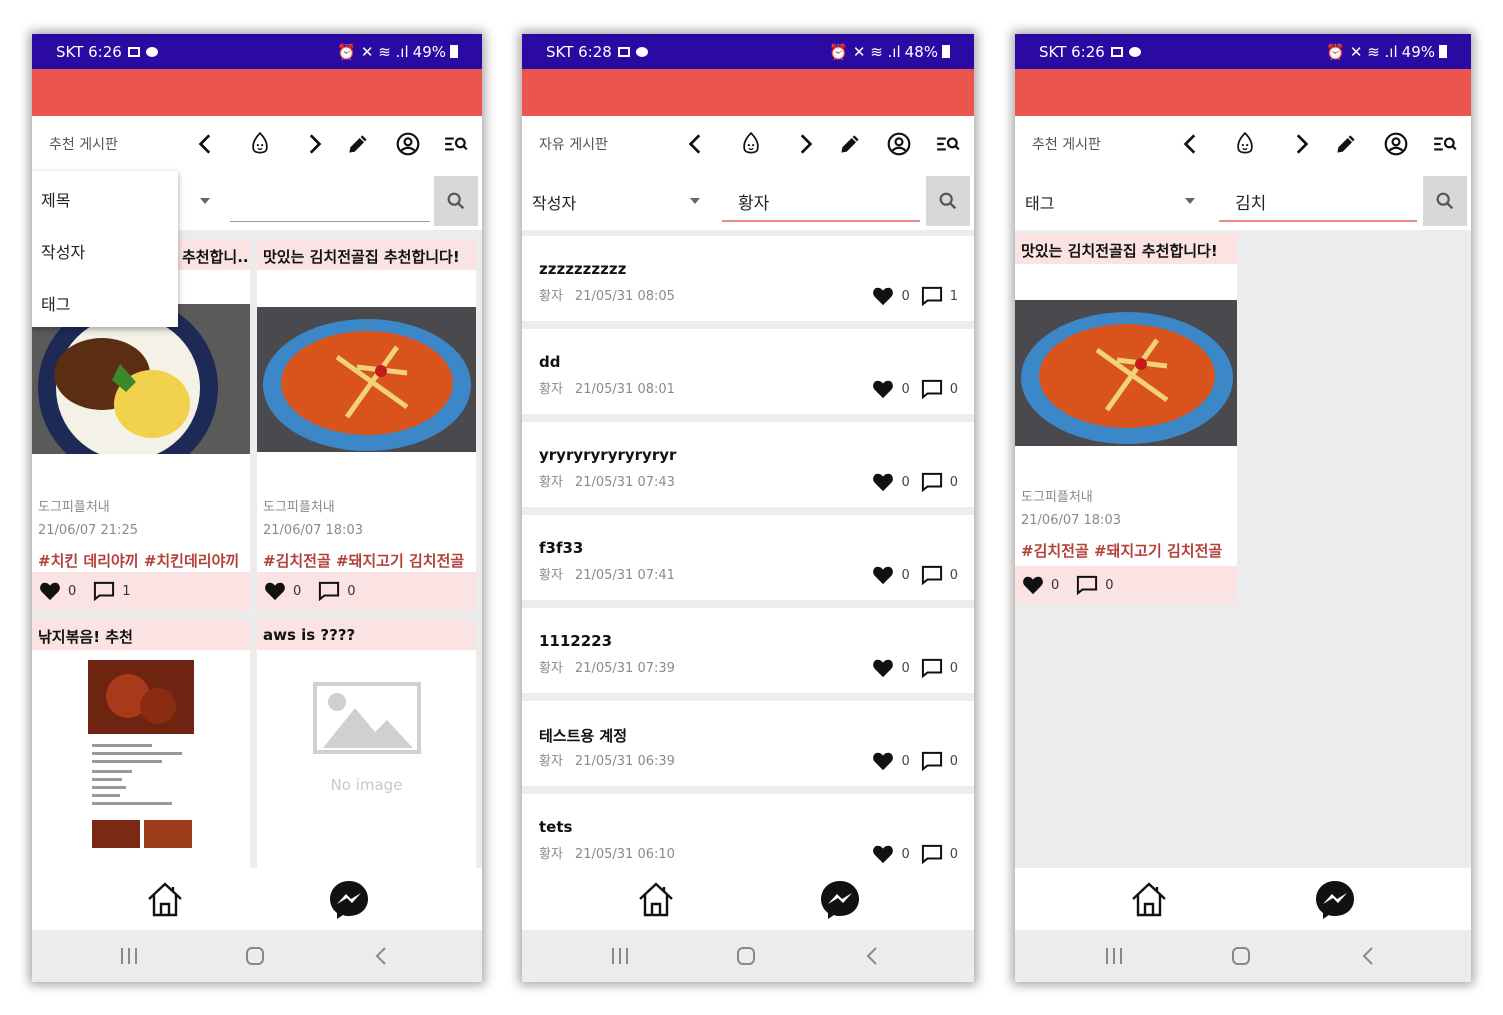 The height and width of the screenshot is (1015, 1503). I want to click on status-right: ⏰ ✕ ≋ .ıl 49%, so click(1386, 52).